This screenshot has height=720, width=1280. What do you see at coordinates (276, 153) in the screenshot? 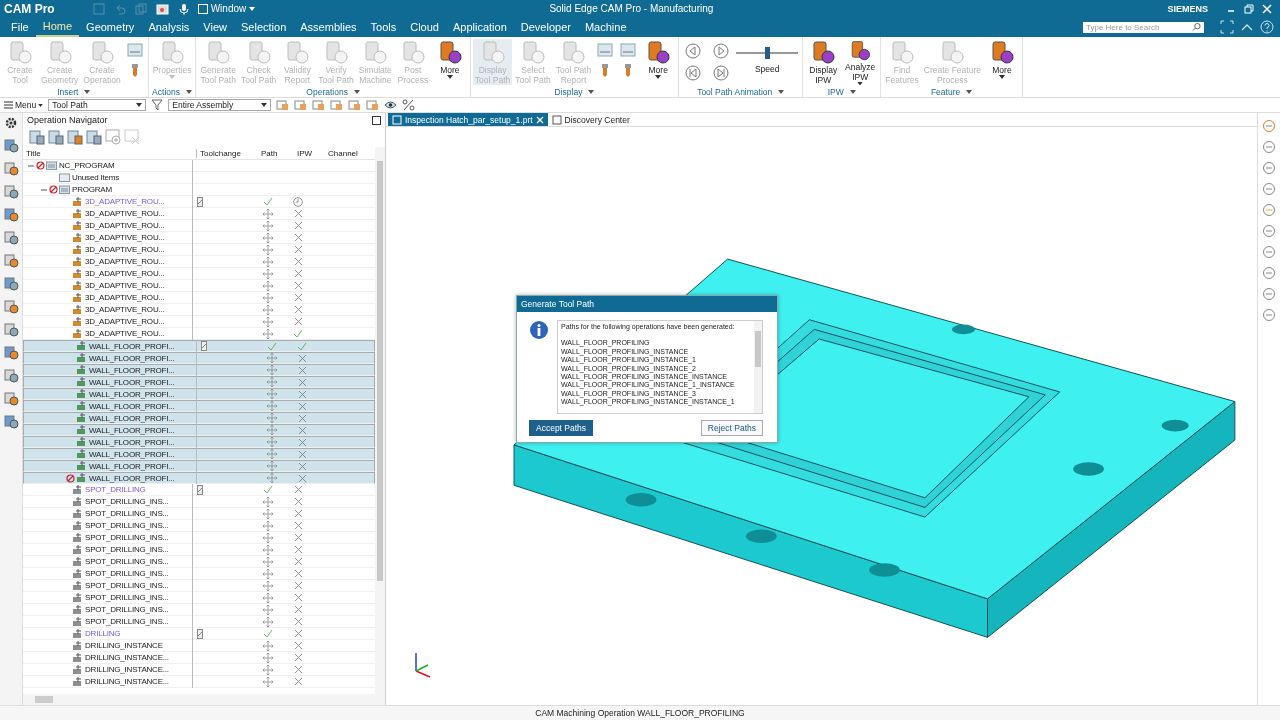
I see `column-header: Path` at bounding box center [276, 153].